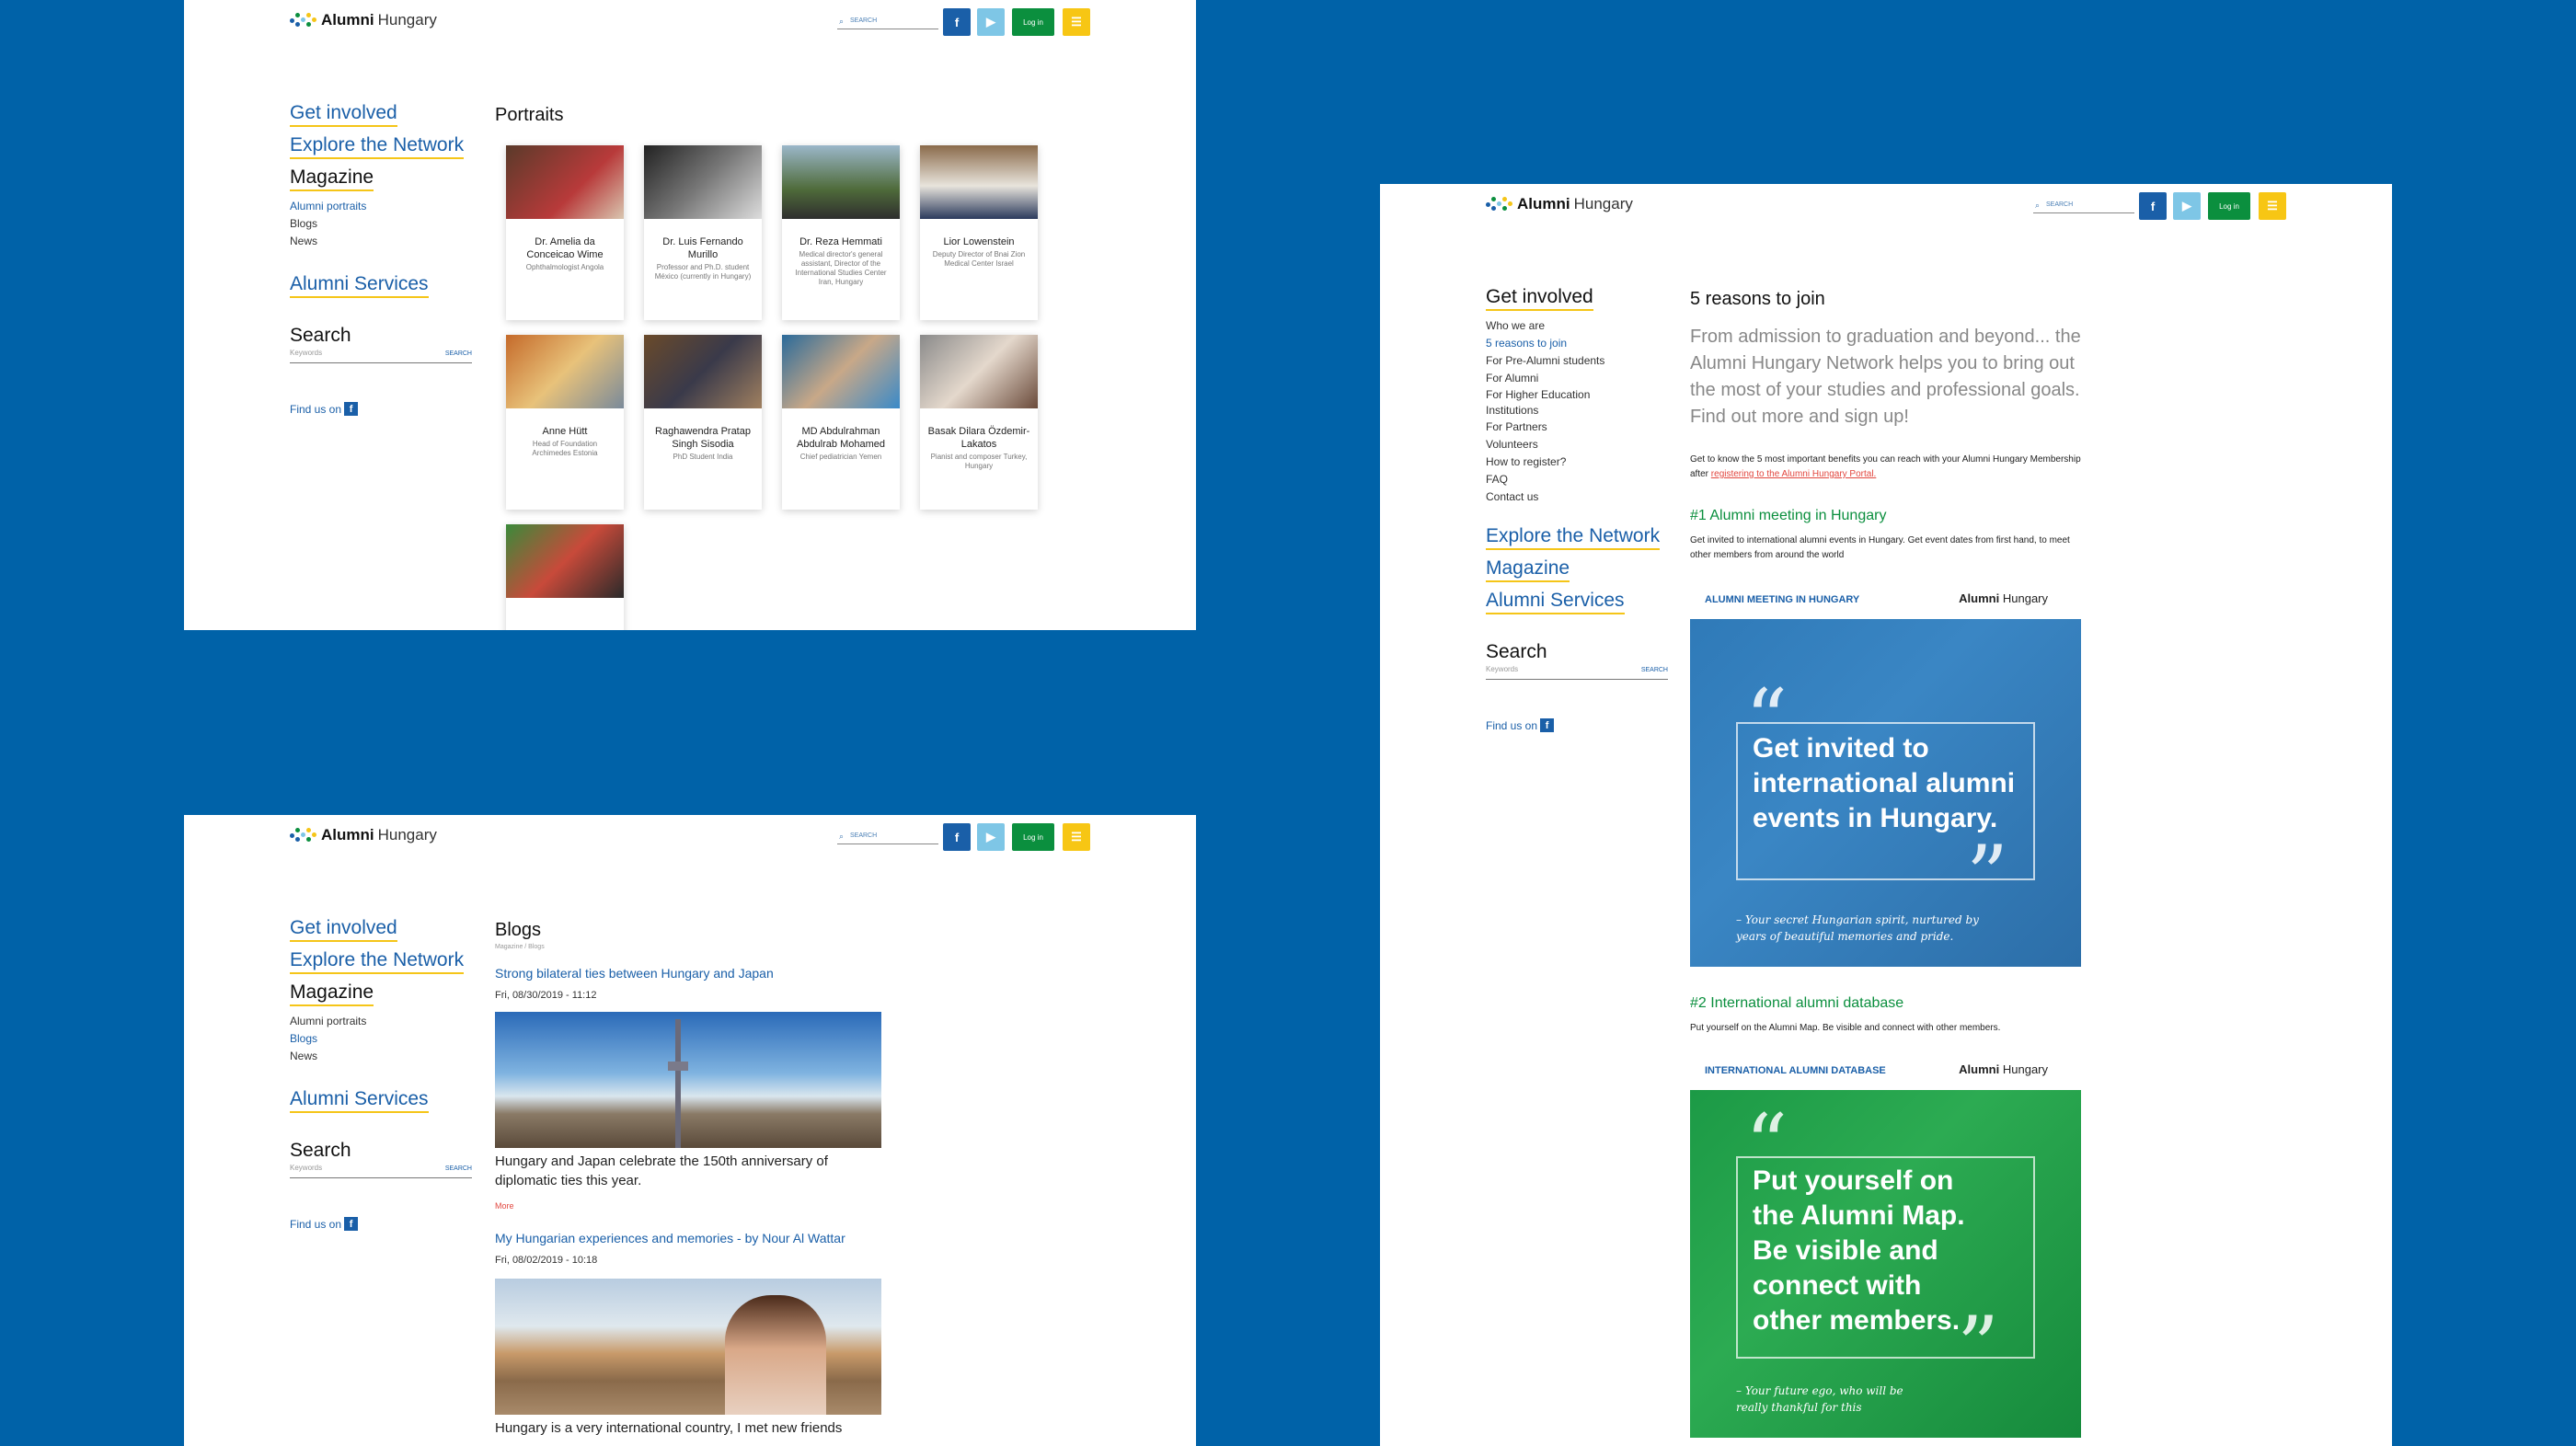  I want to click on brand-light: Hungary, so click(407, 835).